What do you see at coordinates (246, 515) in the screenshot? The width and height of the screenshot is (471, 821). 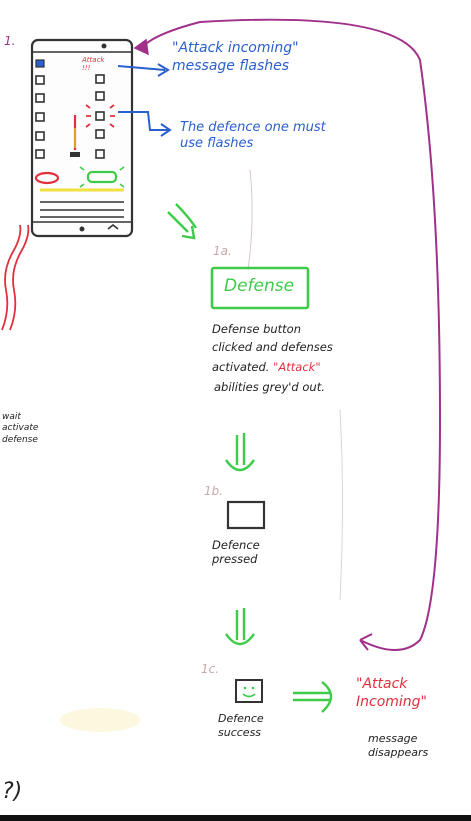 I see `defence-square-1b` at bounding box center [246, 515].